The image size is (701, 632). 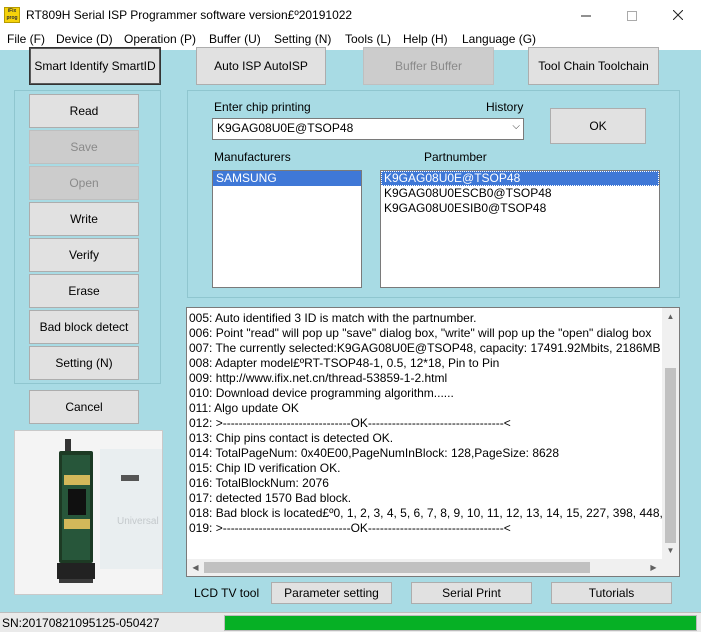 What do you see at coordinates (368, 39) in the screenshot?
I see `menu-tools: Tools (L)` at bounding box center [368, 39].